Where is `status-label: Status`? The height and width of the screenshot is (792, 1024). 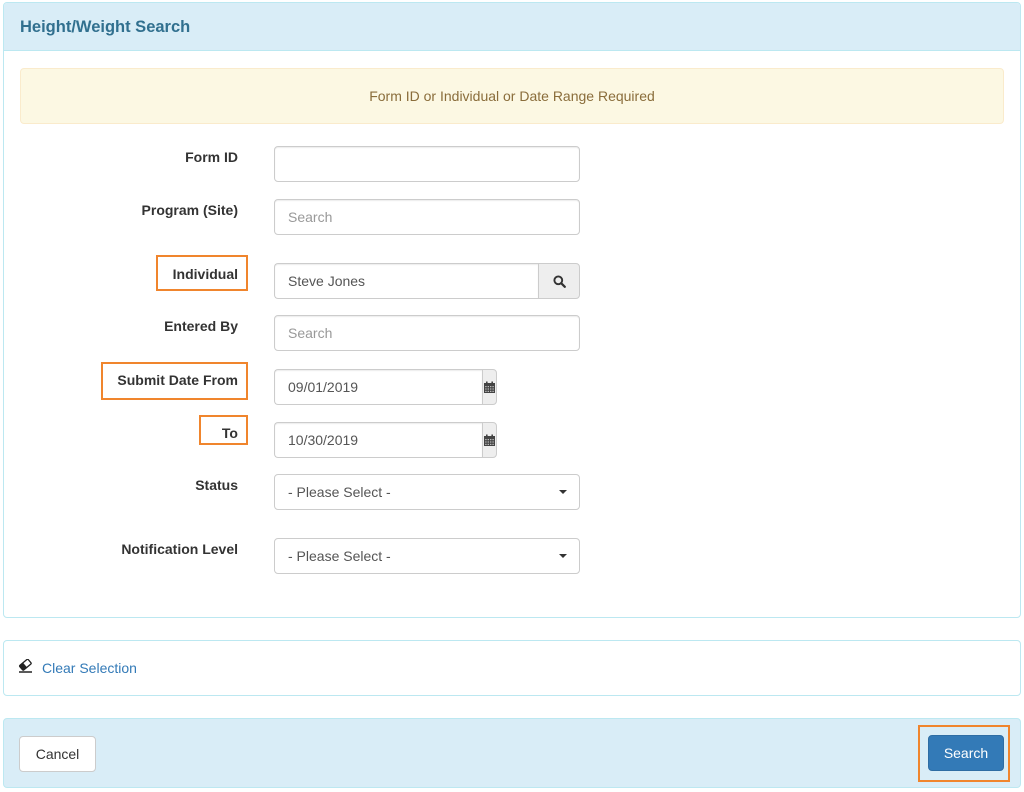 status-label: Status is located at coordinates (216, 485).